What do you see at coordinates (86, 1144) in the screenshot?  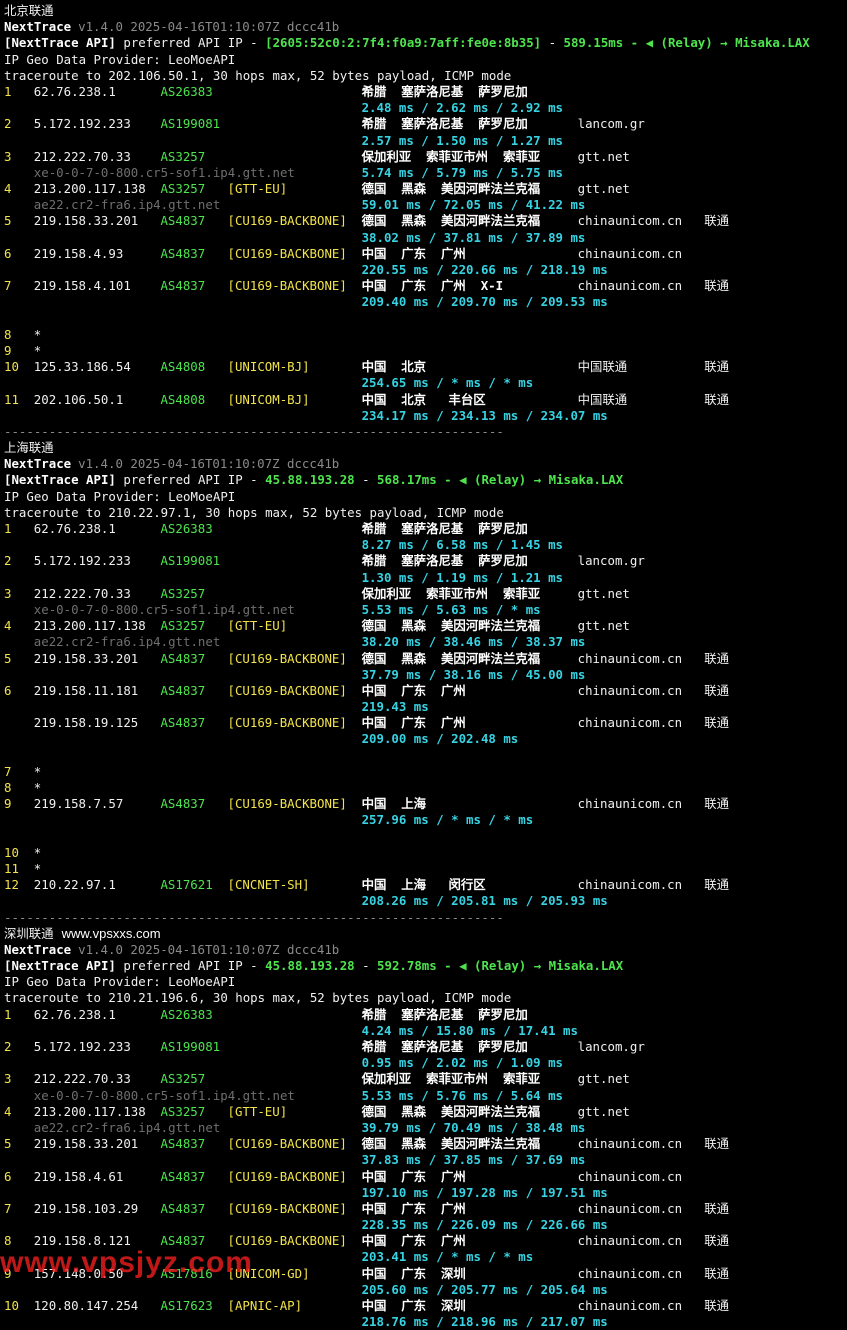 I see `hop-ip: 219.158.33.201` at bounding box center [86, 1144].